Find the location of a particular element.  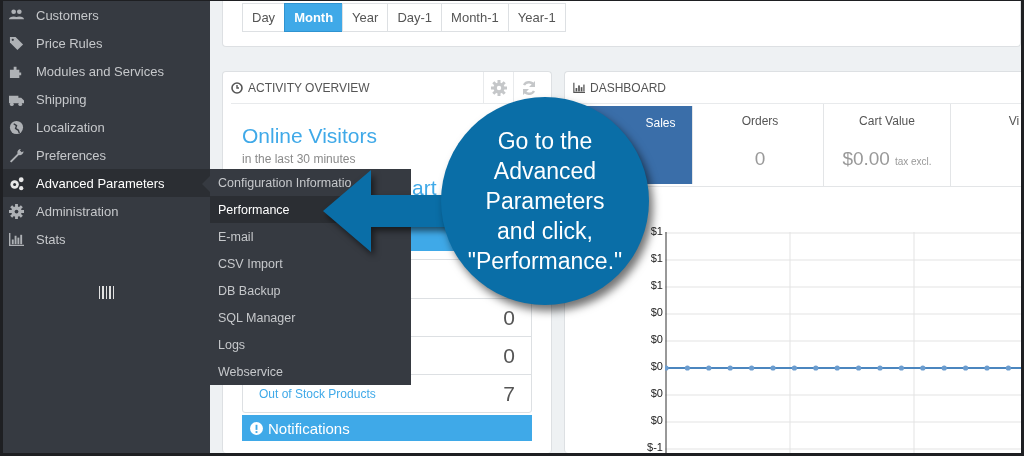

kpi-label: Vi is located at coordinates (1014, 121).